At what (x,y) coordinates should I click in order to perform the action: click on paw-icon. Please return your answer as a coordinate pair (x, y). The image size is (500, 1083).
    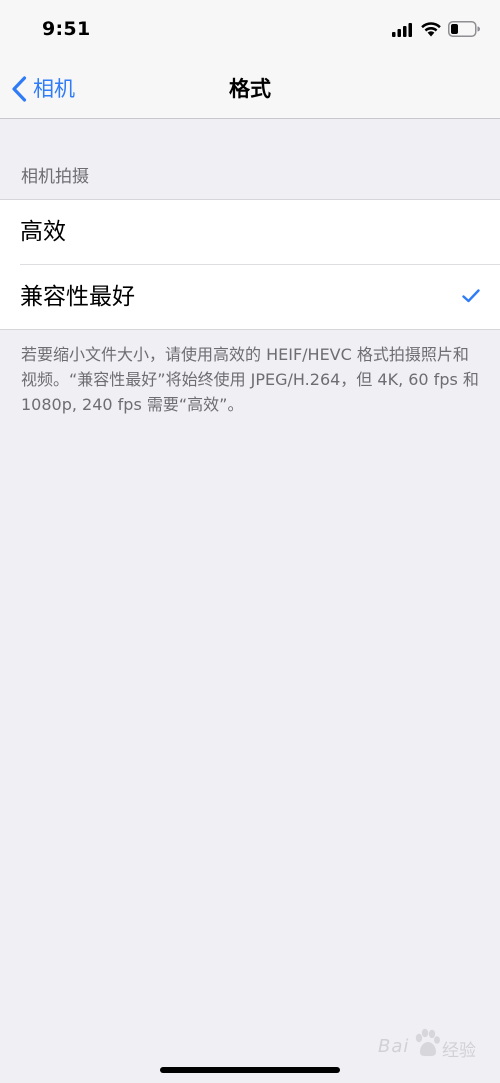
    Looking at the image, I should click on (427, 1042).